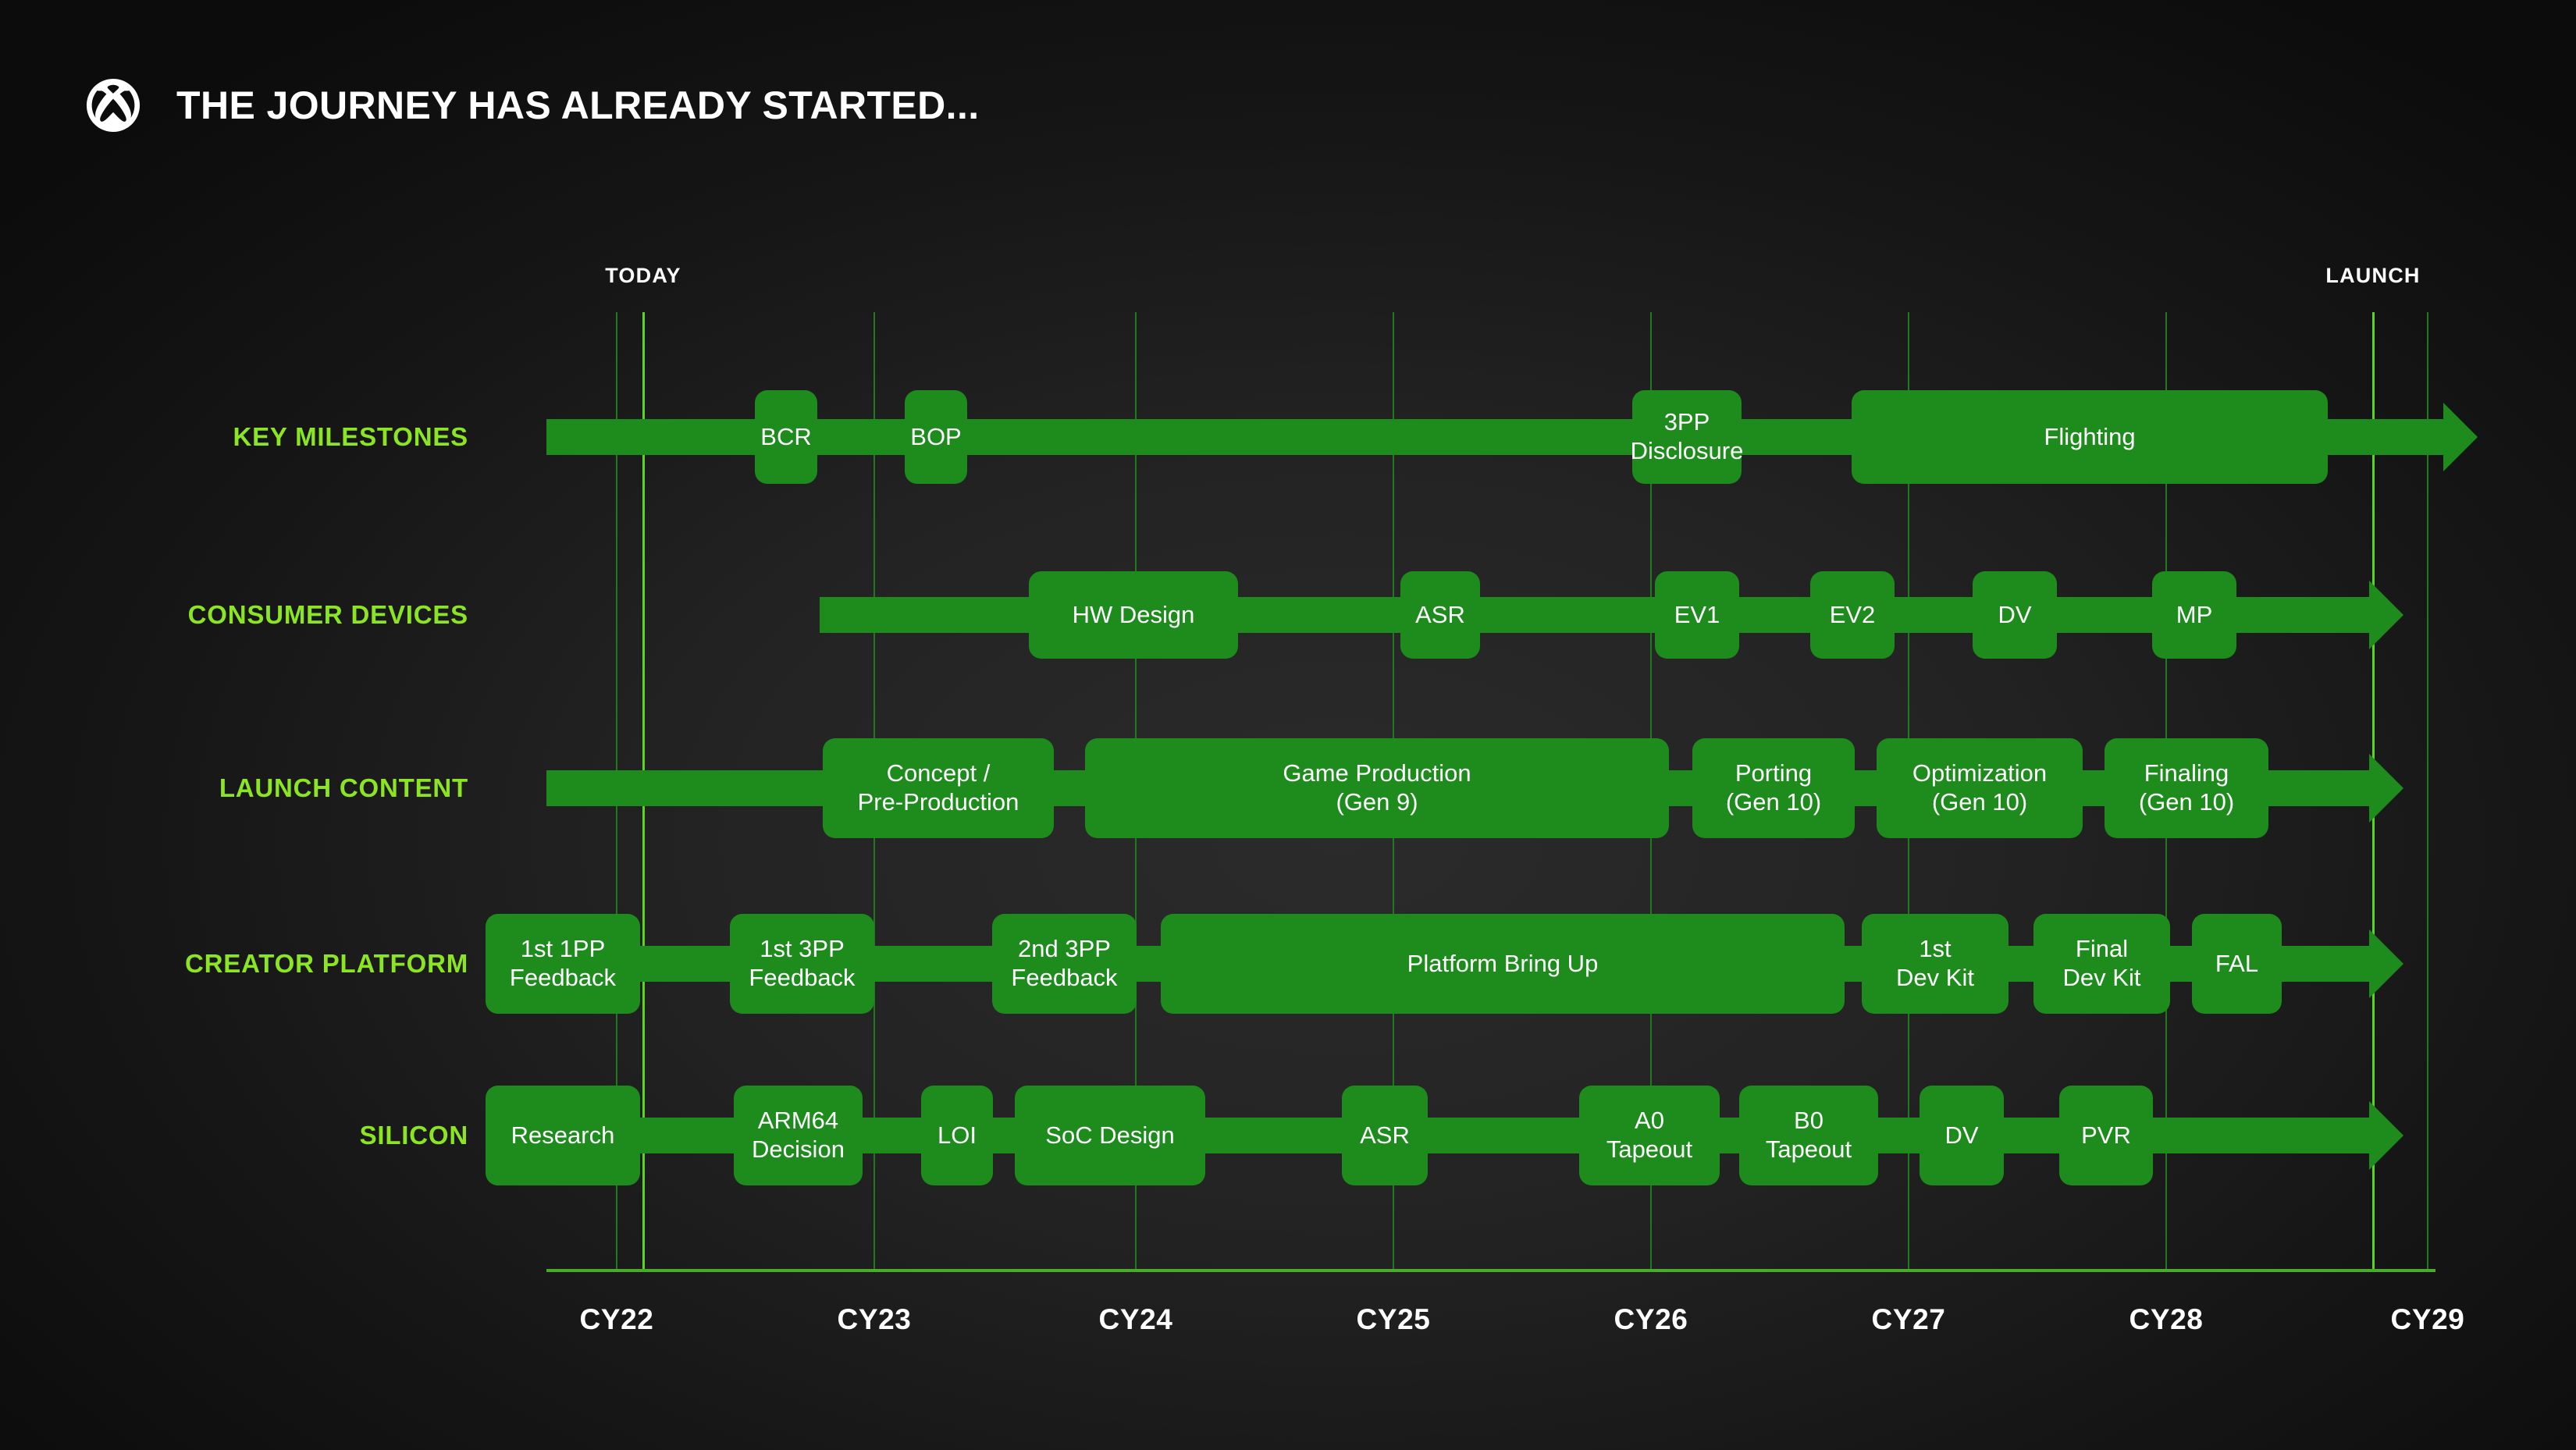 The image size is (2576, 1450). Describe the element at coordinates (2386, 788) in the screenshot. I see `track-arrow-launch-content` at that location.